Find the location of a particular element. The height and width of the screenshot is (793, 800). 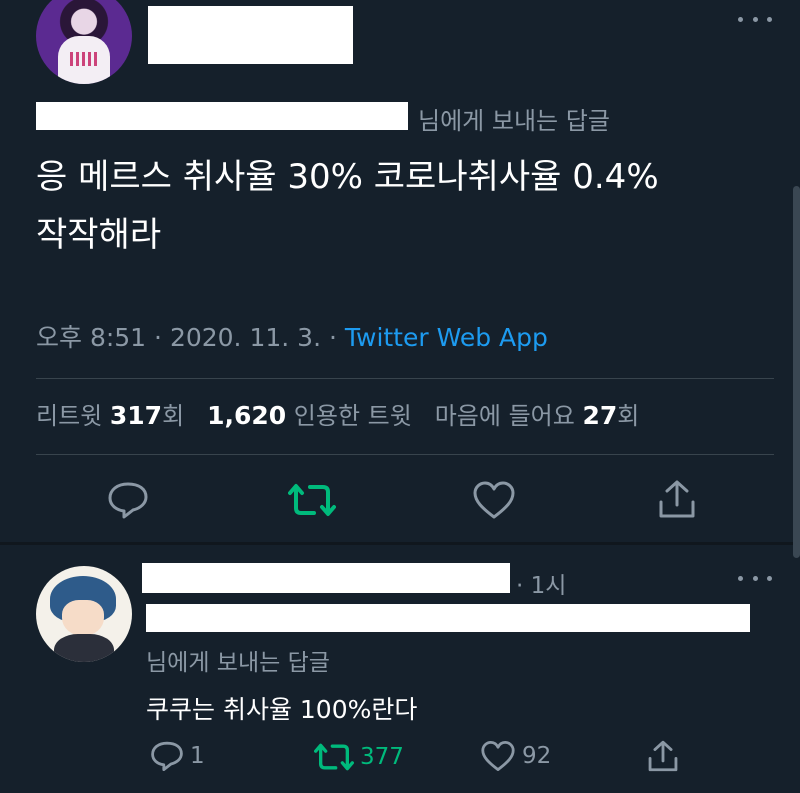

retweet-button: 377 is located at coordinates (359, 757).